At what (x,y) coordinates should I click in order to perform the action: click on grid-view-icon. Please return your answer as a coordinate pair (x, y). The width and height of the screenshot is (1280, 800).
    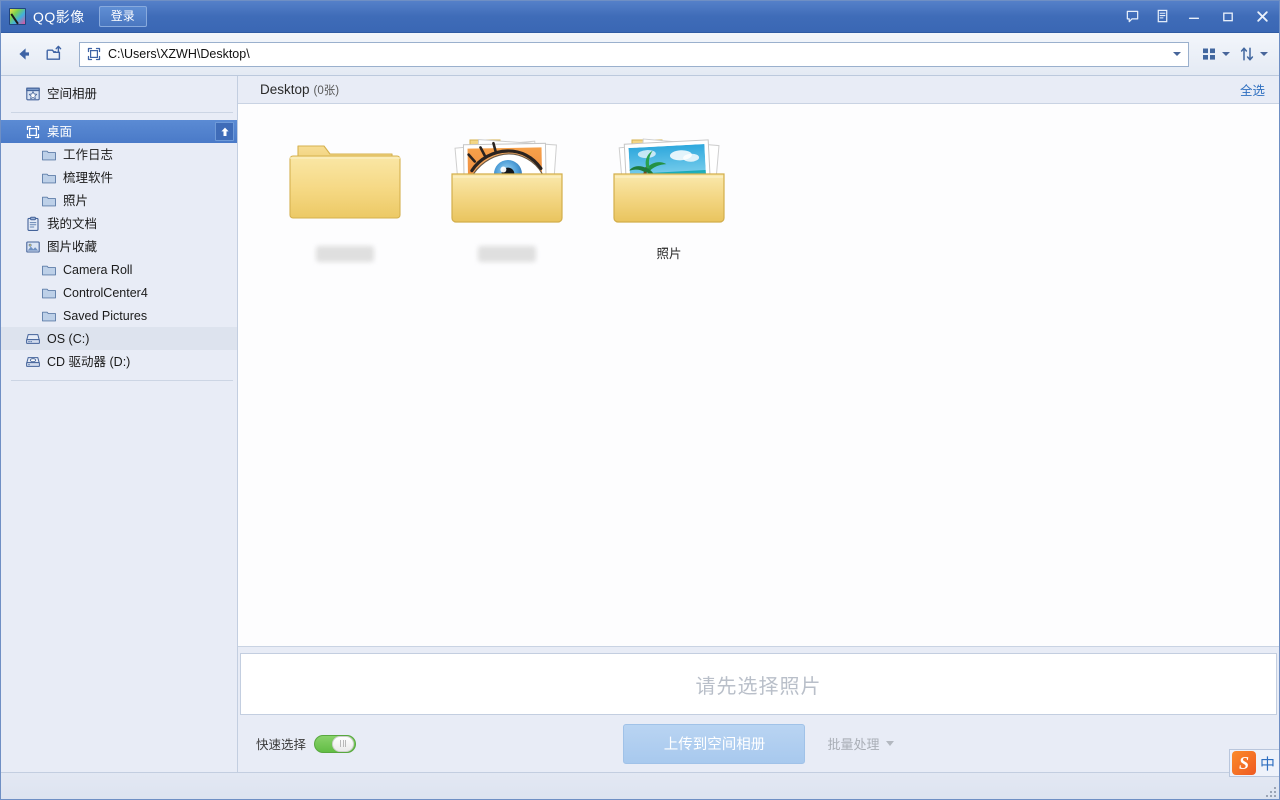
    Looking at the image, I should click on (1209, 54).